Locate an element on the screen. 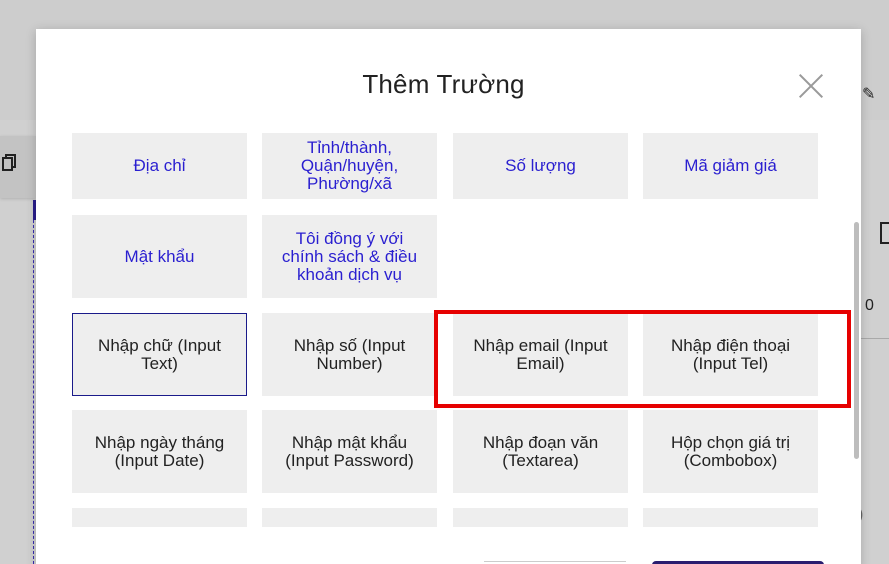  tile-label: Nhập email (Input Email) is located at coordinates (540, 354).